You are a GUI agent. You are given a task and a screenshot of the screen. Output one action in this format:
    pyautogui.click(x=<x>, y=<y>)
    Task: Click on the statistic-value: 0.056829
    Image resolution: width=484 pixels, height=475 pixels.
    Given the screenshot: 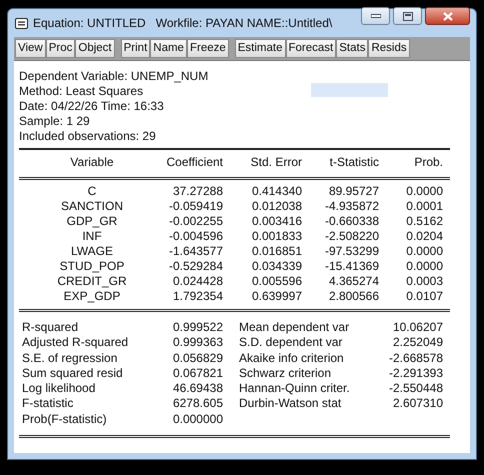 What is the action you would take?
    pyautogui.click(x=197, y=358)
    